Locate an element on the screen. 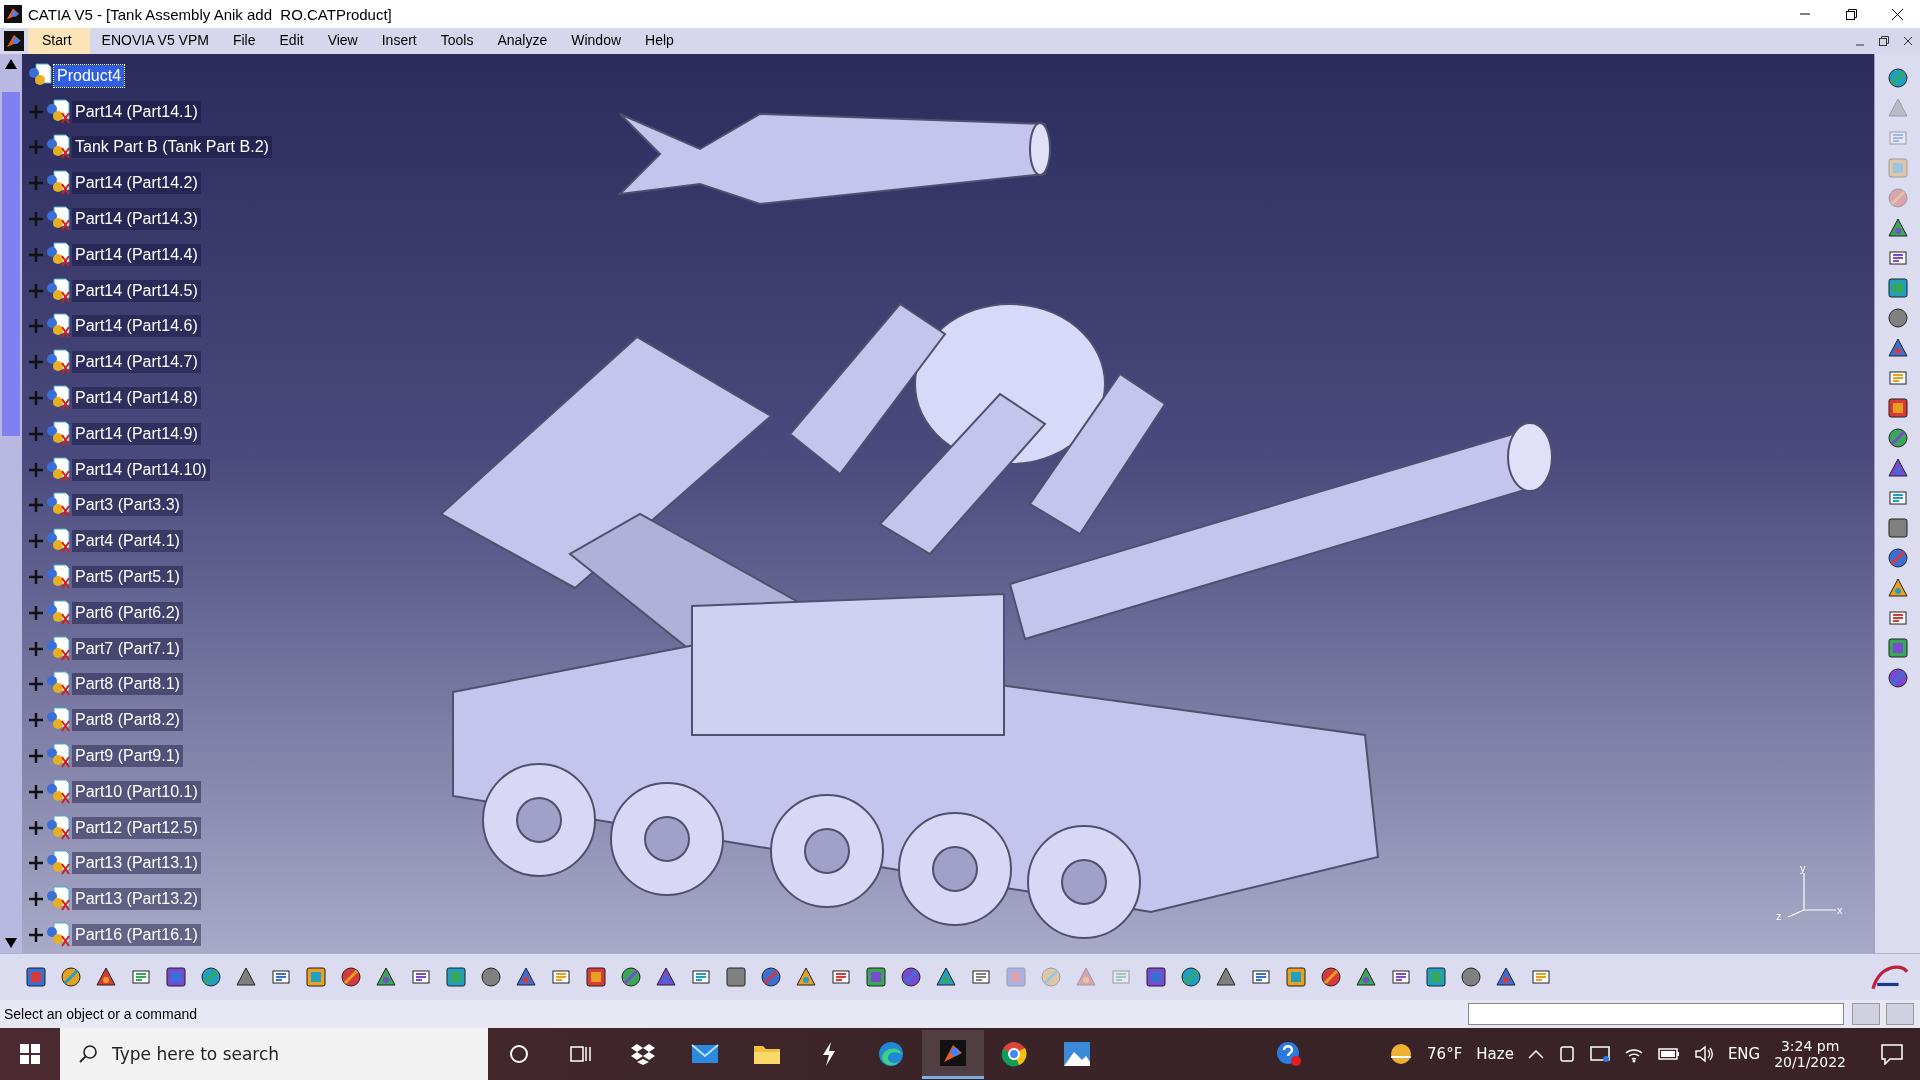 The height and width of the screenshot is (1080, 1920). language-indicator: ENG is located at coordinates (1744, 1054).